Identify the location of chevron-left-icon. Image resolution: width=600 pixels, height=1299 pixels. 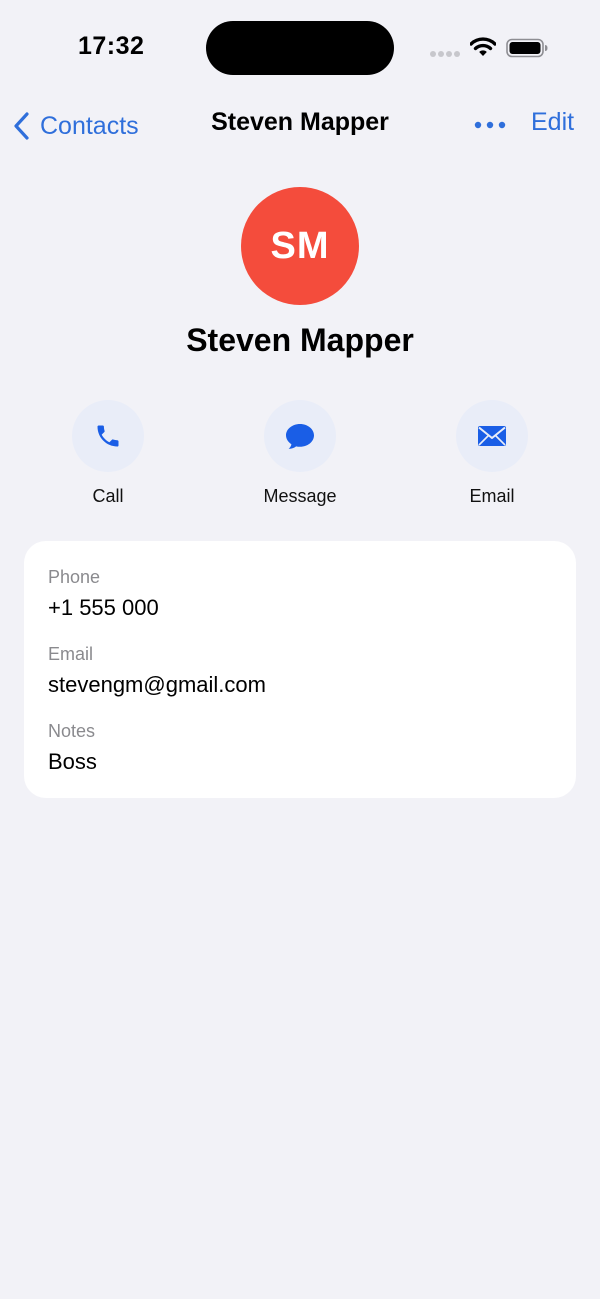
(21, 126).